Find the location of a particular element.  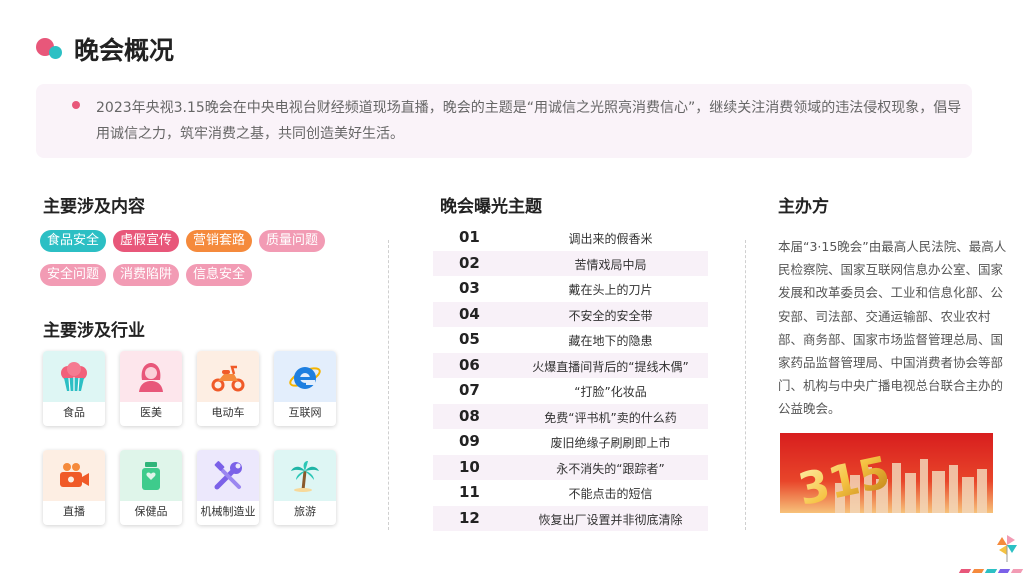

topic-row: 12 恢复出厂设置并非彻底清除 is located at coordinates (570, 518).